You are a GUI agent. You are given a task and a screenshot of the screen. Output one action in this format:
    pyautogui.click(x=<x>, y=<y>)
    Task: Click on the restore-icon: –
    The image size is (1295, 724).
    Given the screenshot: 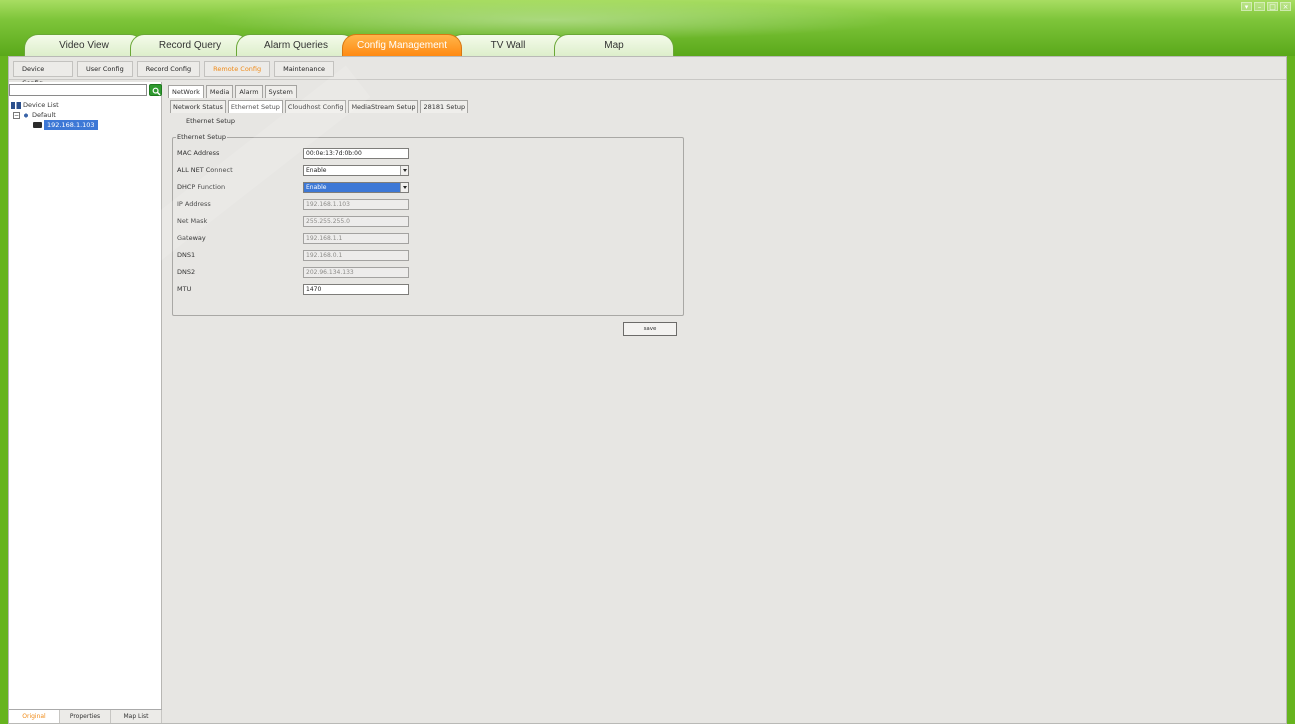 What is the action you would take?
    pyautogui.click(x=1259, y=6)
    